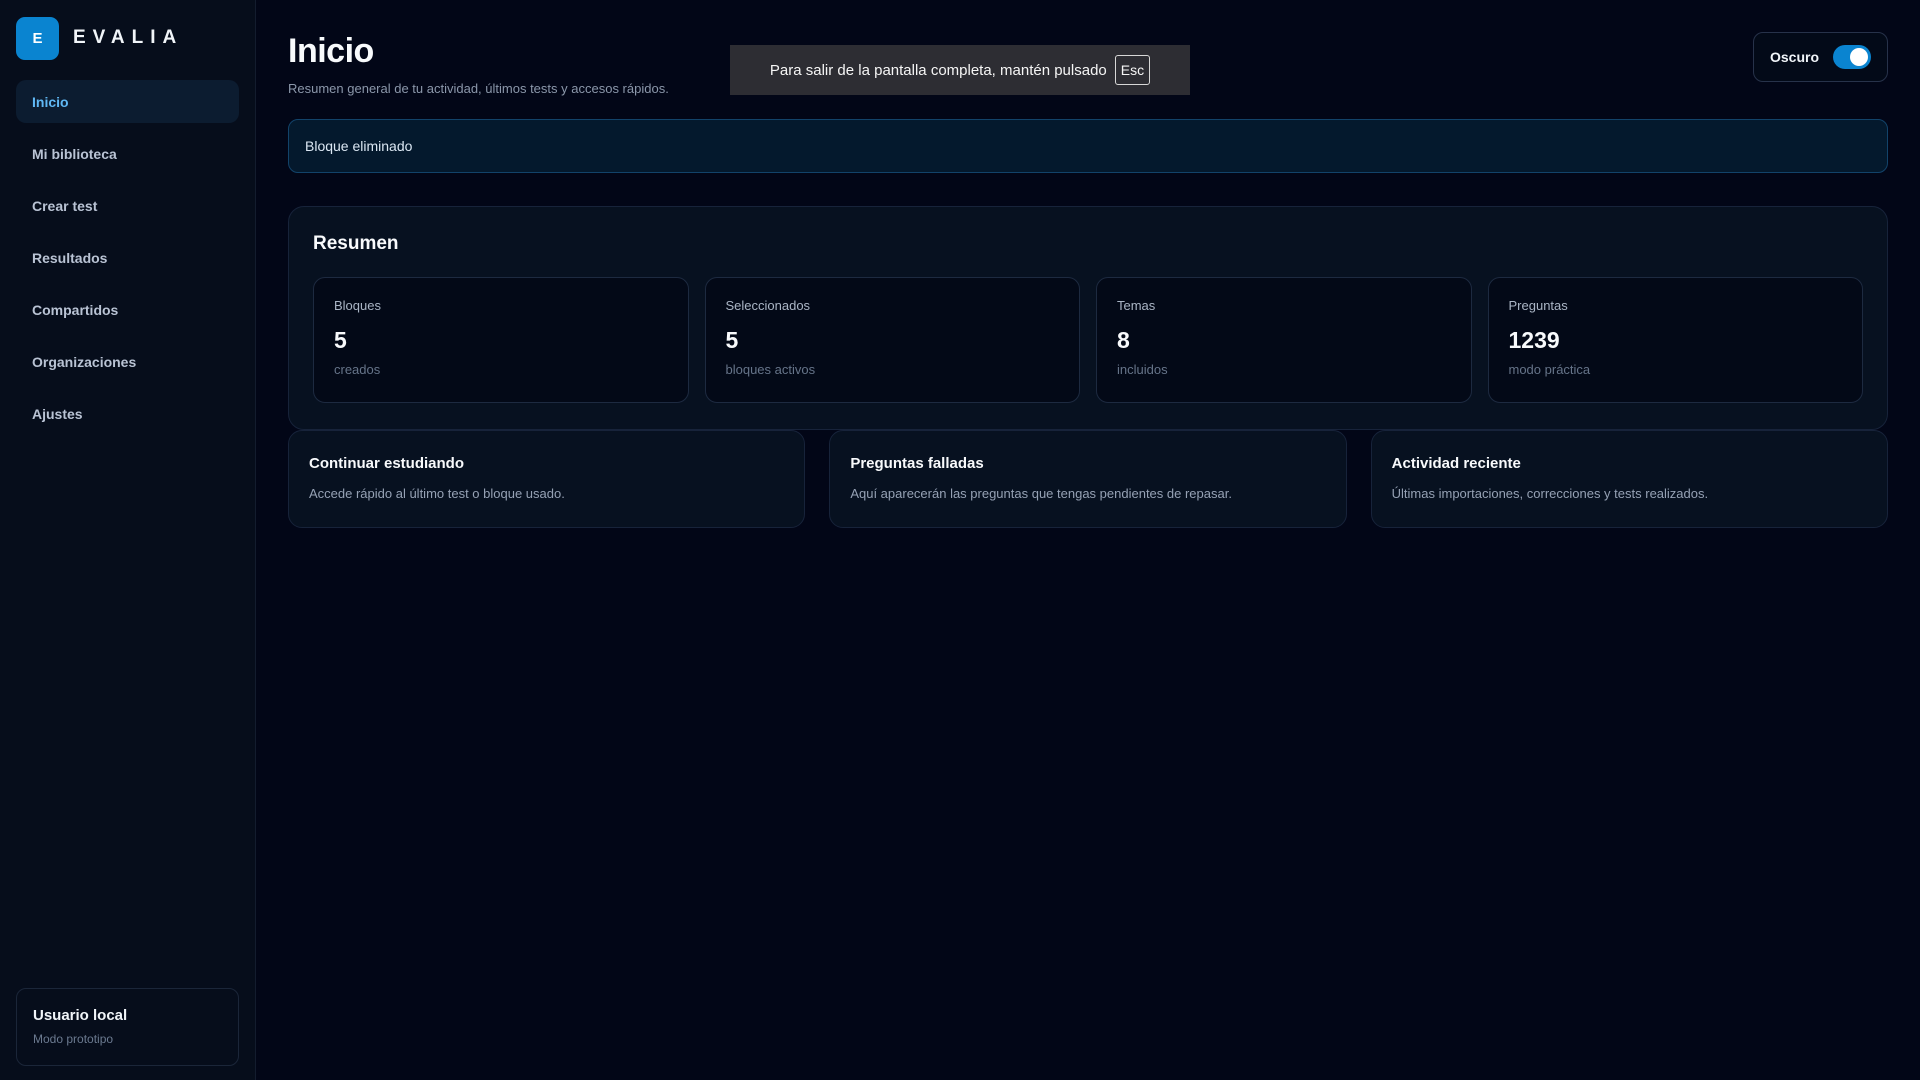  I want to click on esc-key-badge: Esc, so click(1132, 70).